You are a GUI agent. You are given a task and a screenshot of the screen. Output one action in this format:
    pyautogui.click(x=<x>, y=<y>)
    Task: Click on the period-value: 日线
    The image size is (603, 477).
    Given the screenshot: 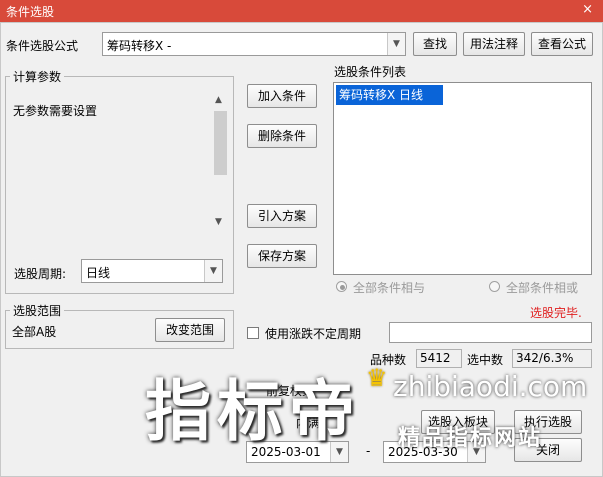 What is the action you would take?
    pyautogui.click(x=98, y=273)
    